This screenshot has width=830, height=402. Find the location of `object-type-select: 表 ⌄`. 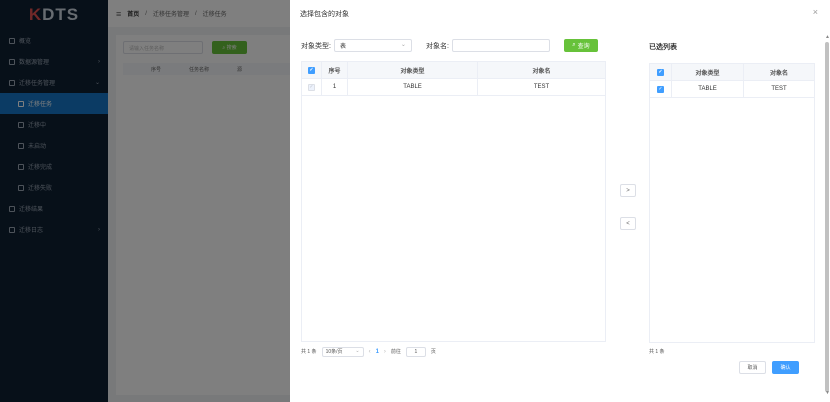

object-type-select: 表 ⌄ is located at coordinates (372, 45).